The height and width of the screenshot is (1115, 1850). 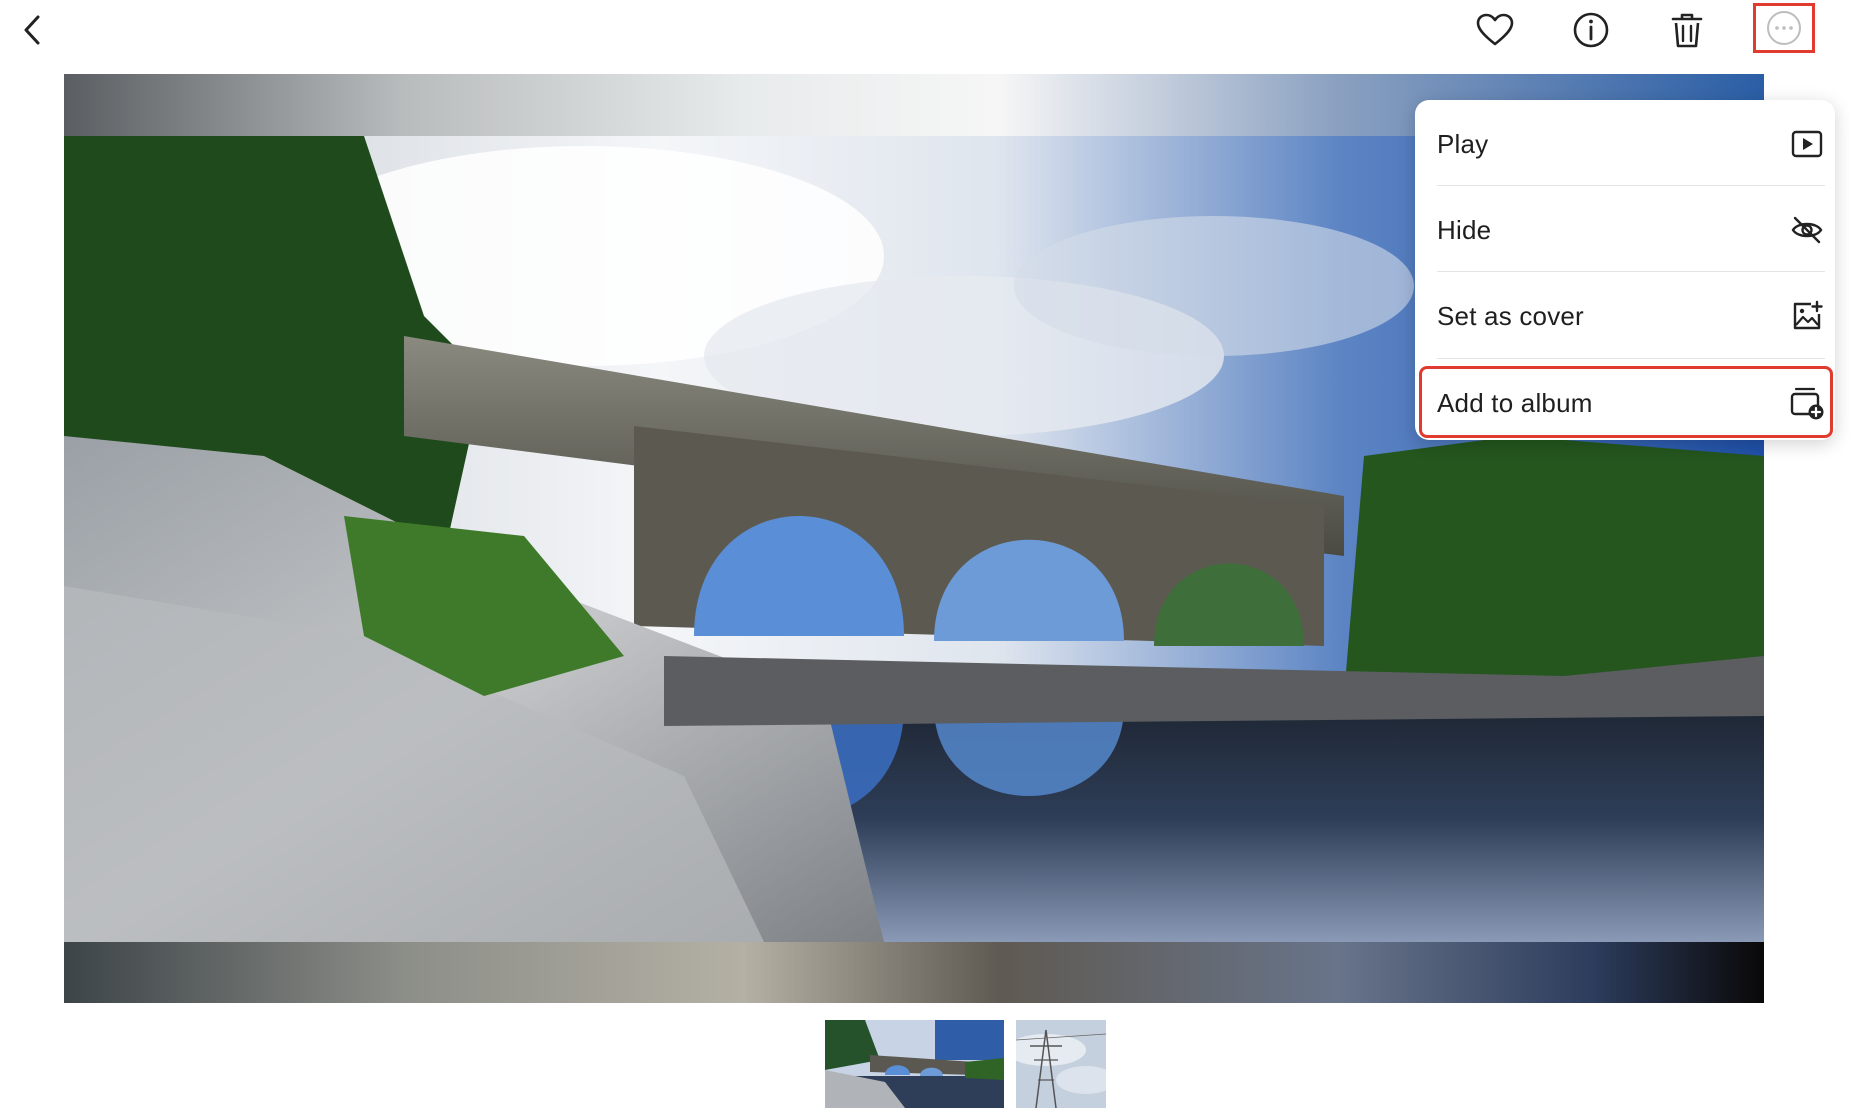 I want to click on menu-item-label: Set as cover, so click(x=1510, y=315).